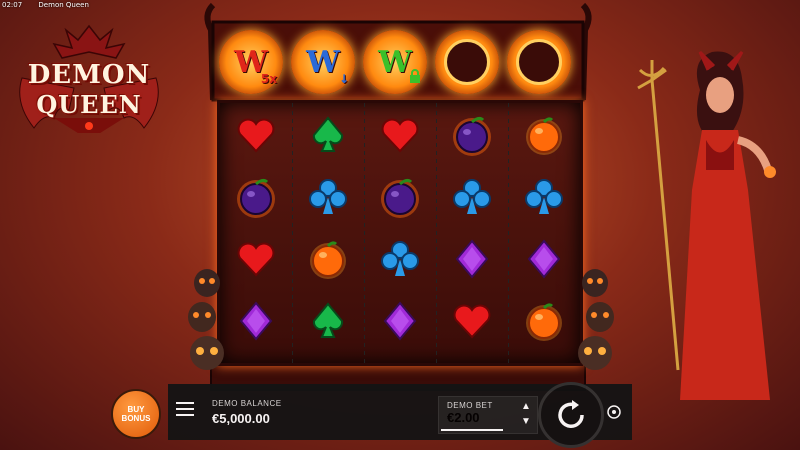  I want to click on arrow-down-icon: ↓, so click(343, 79).